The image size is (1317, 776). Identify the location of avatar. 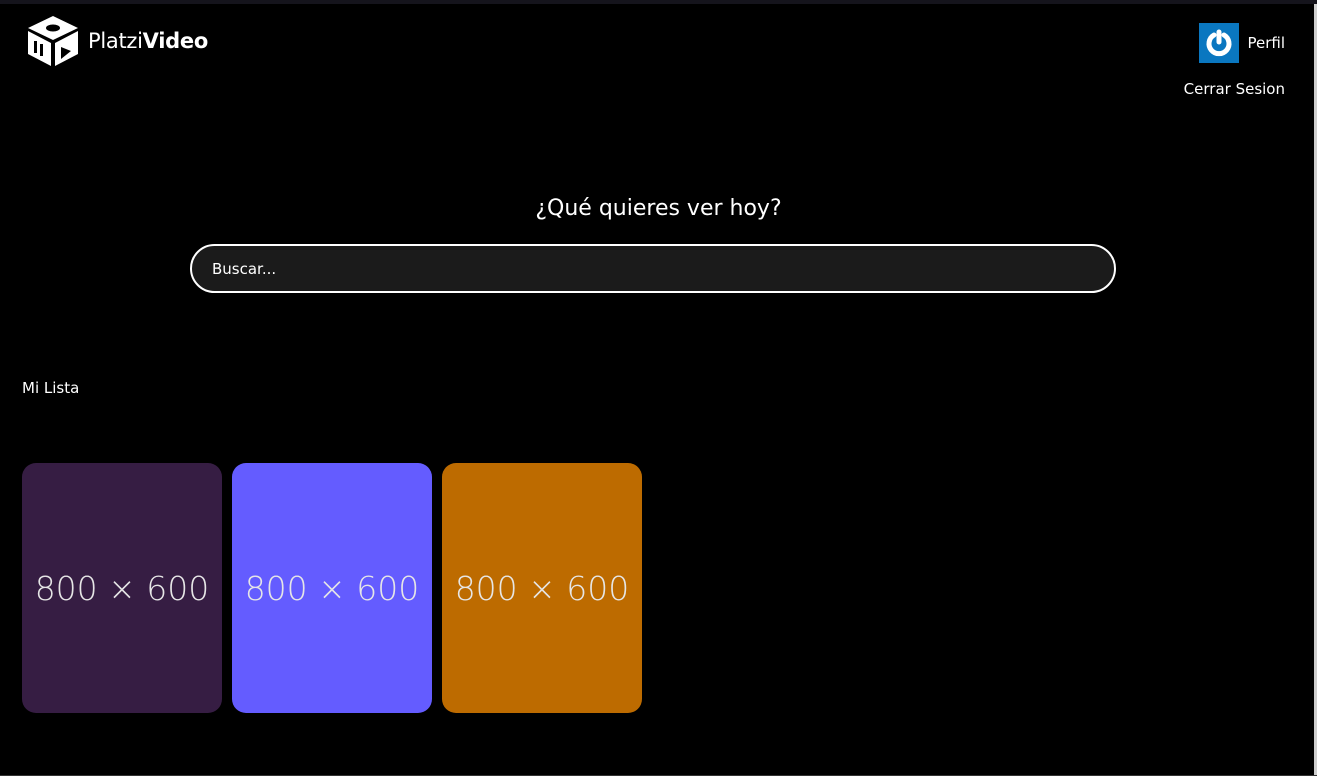
(1219, 43).